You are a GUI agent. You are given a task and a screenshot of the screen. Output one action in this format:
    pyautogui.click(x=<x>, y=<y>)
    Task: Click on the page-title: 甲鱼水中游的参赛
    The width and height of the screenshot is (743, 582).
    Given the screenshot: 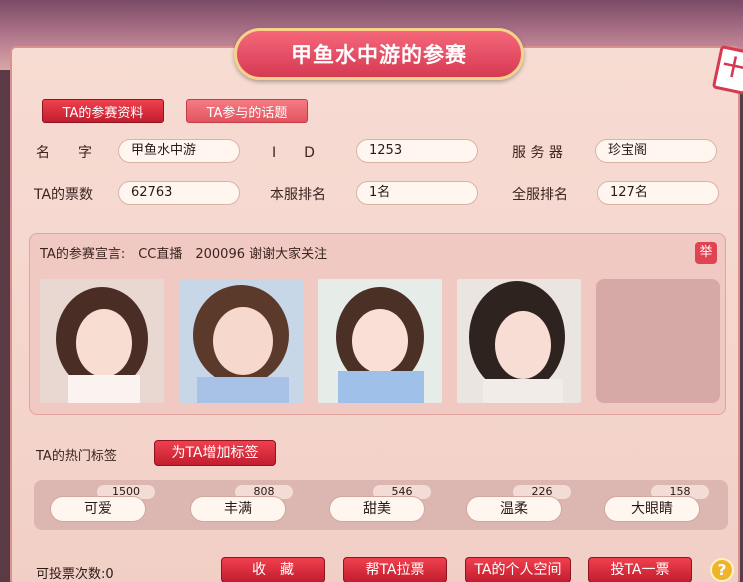 What is the action you would take?
    pyautogui.click(x=379, y=54)
    